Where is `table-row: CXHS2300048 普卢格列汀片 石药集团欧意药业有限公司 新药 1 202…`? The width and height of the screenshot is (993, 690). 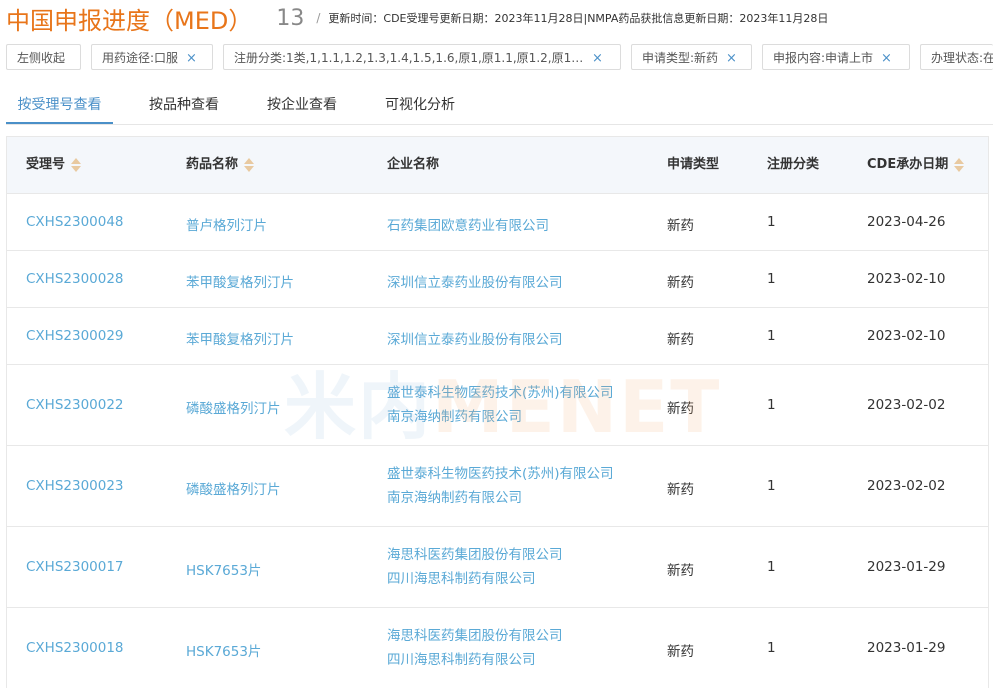 table-row: CXHS2300048 普卢格列汀片 石药集团欧意药业有限公司 新药 1 202… is located at coordinates (497, 221).